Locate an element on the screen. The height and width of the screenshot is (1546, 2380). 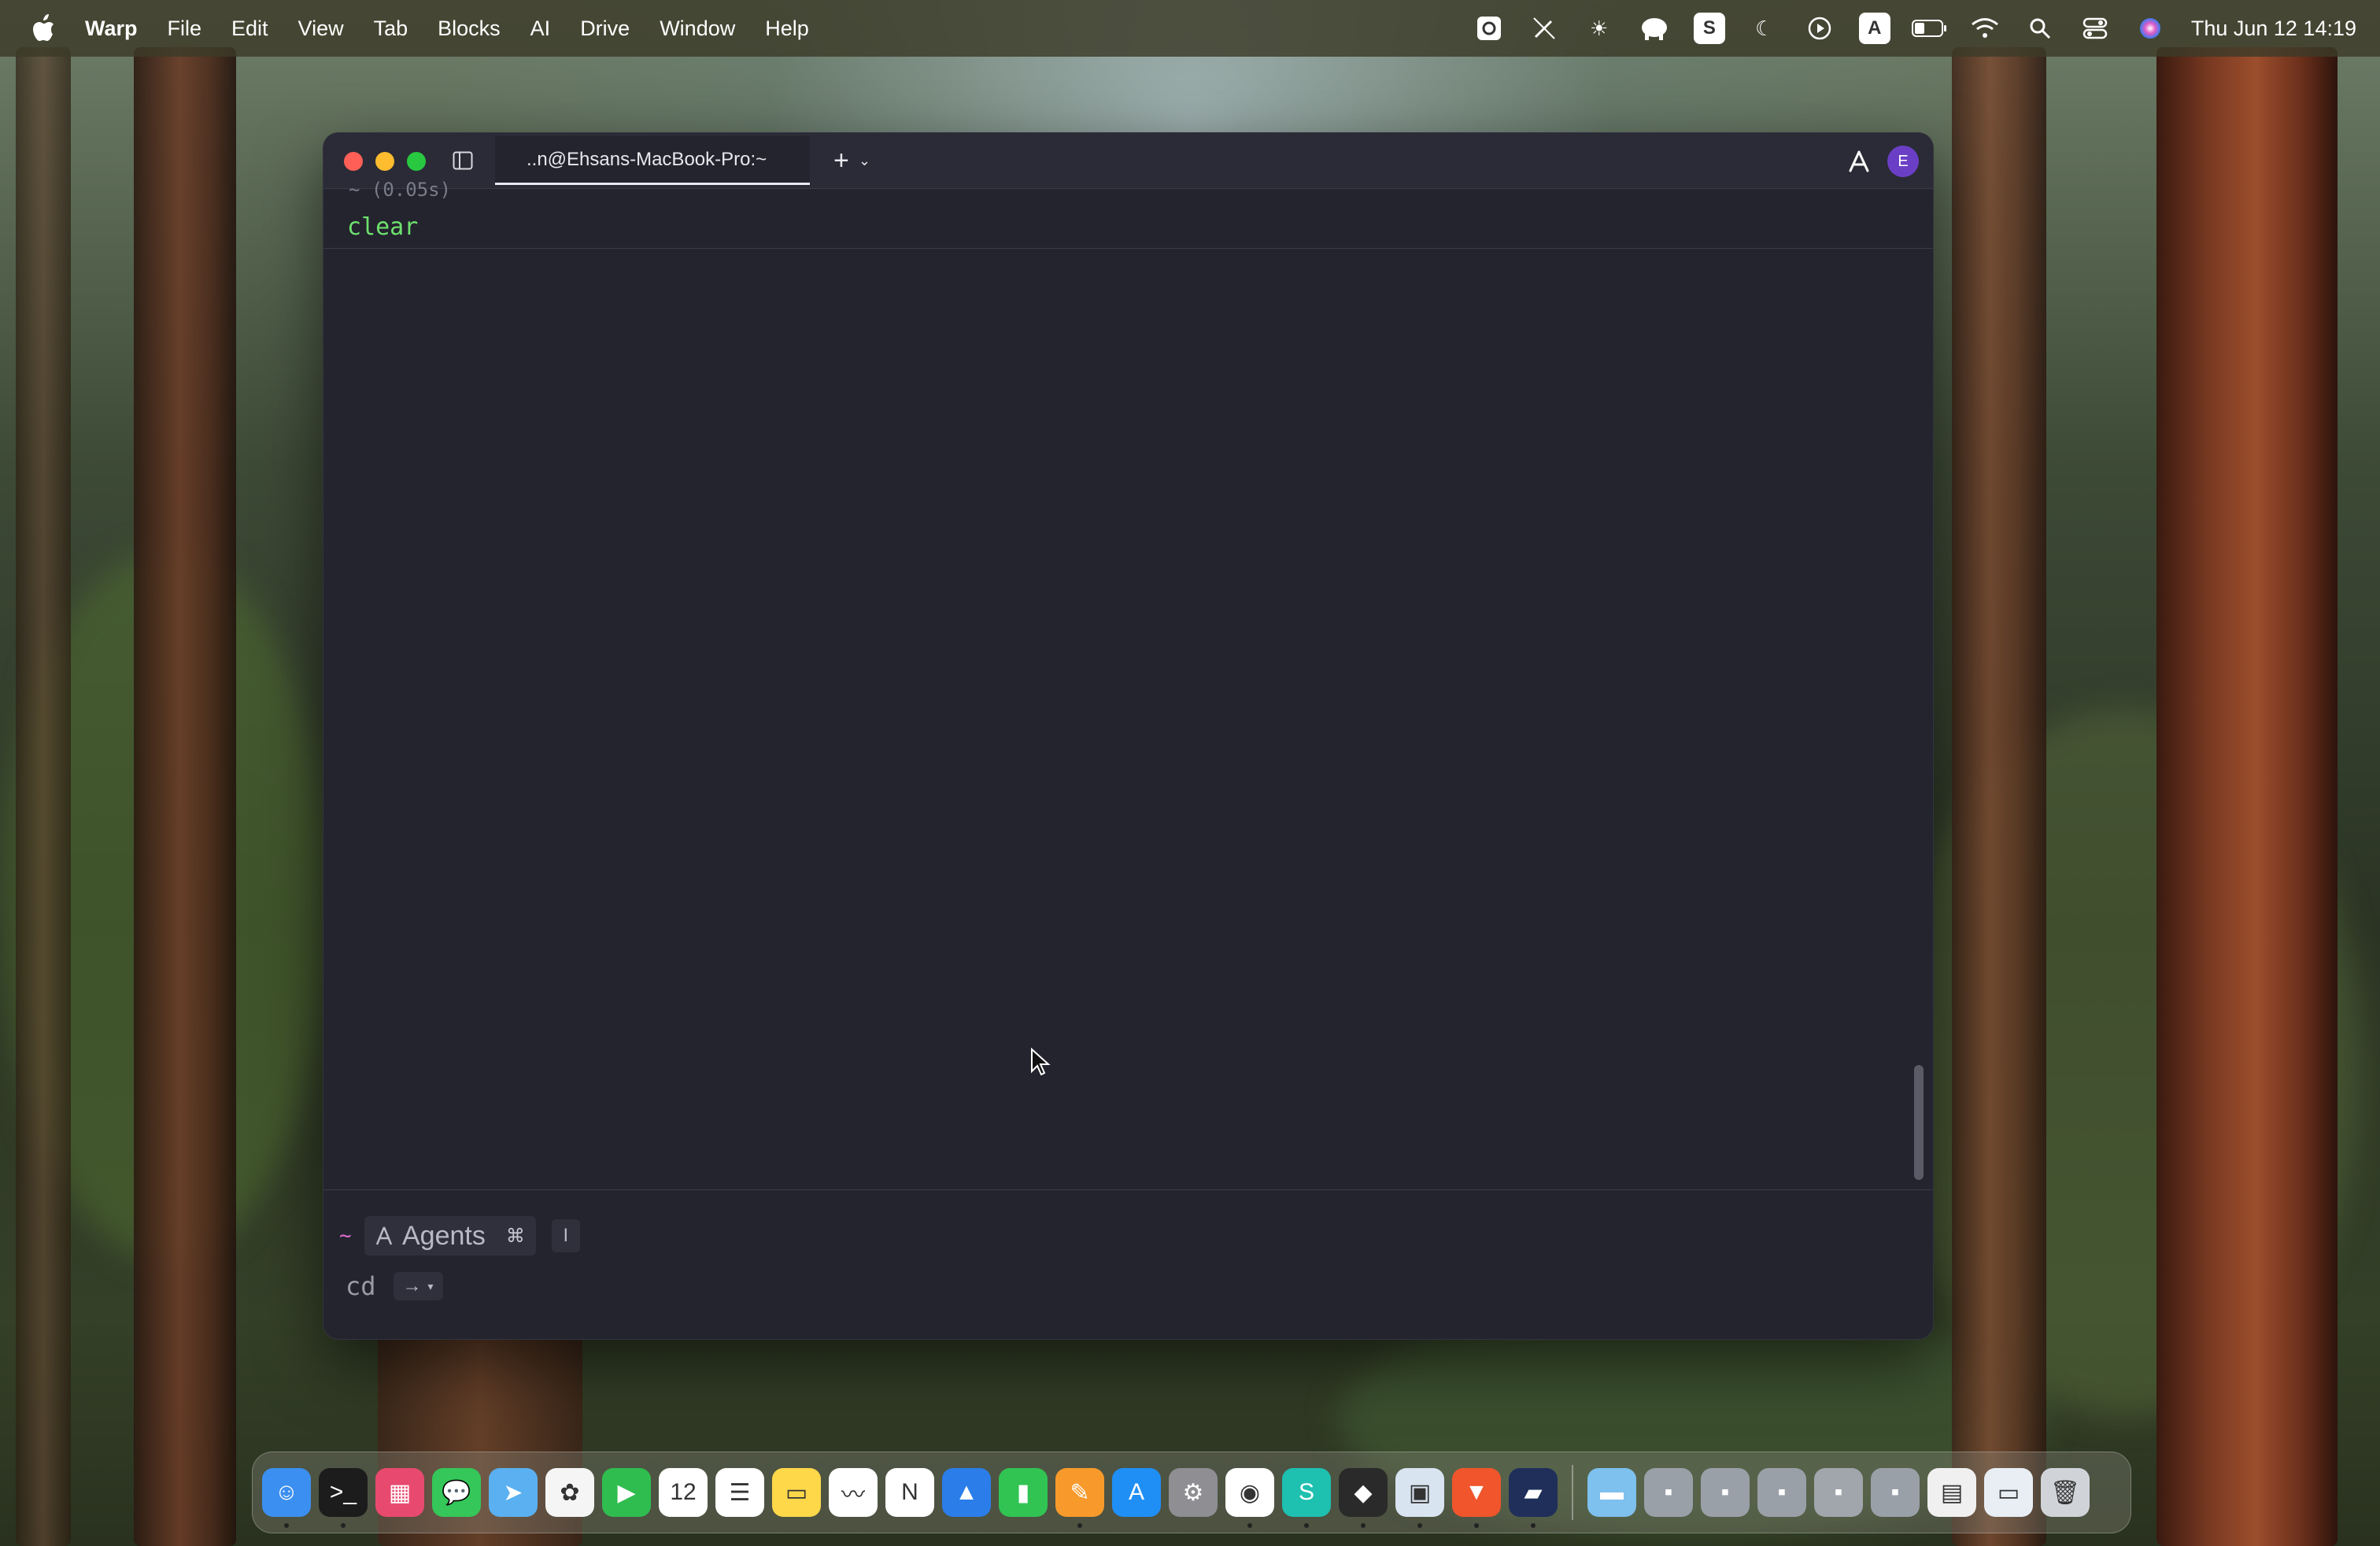
menubar-clock: Thu Jun 12 14:19 is located at coordinates (2273, 29).